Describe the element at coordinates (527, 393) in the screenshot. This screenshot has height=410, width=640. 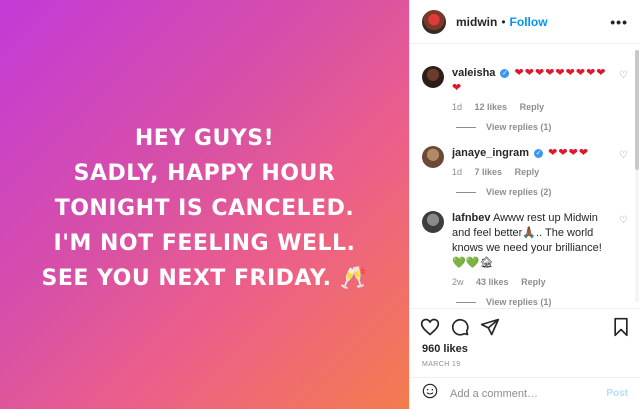
I see `add-comment-input` at that location.